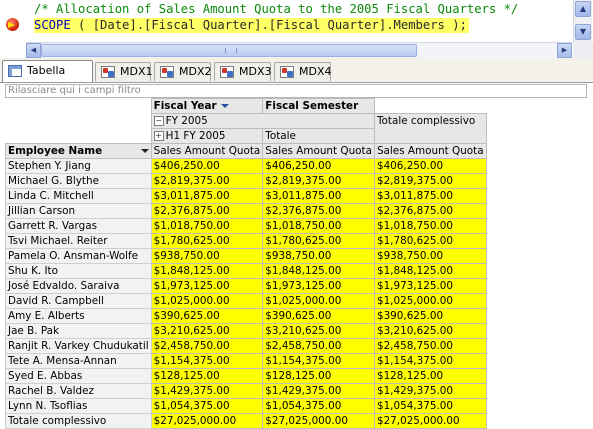 Image resolution: width=593 pixels, height=429 pixels. I want to click on employee-name: Lynn N. Tsoflias, so click(78, 406).